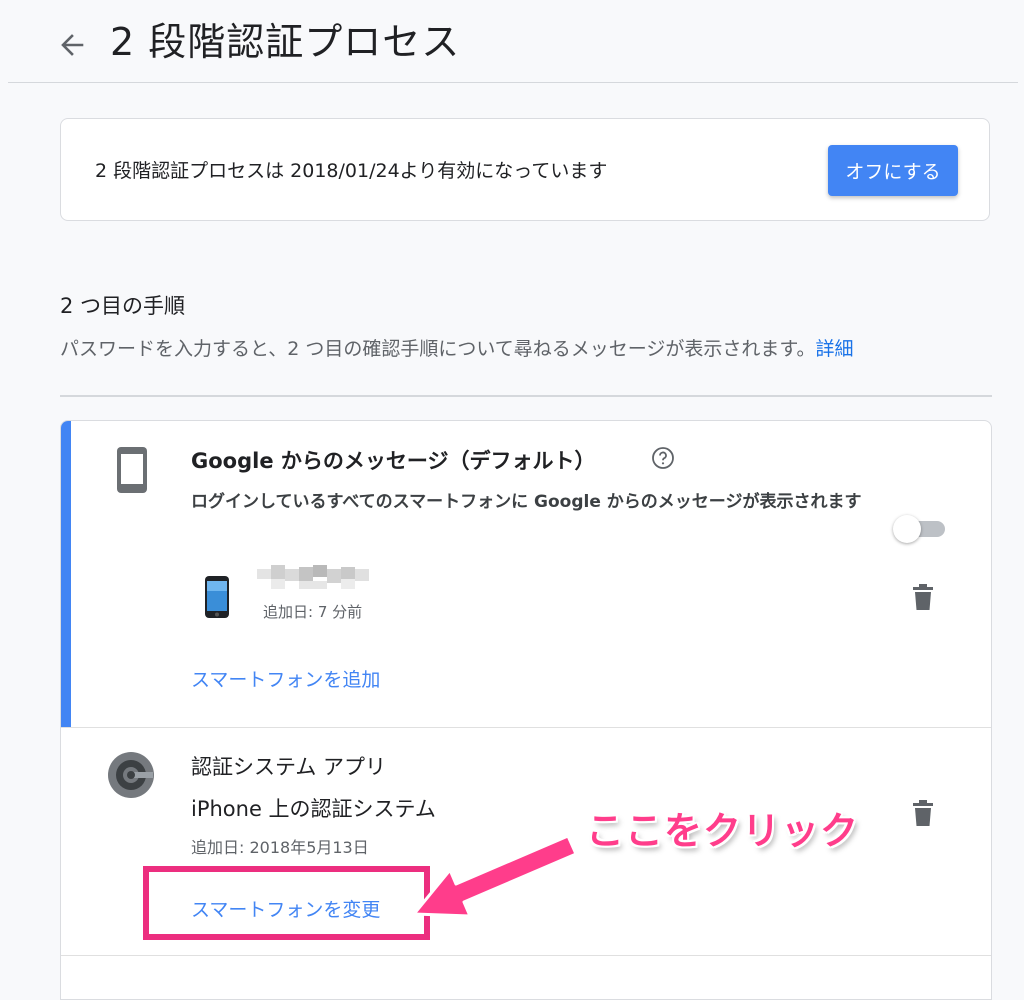 The image size is (1024, 1000). I want to click on toggle-knob, so click(907, 529).